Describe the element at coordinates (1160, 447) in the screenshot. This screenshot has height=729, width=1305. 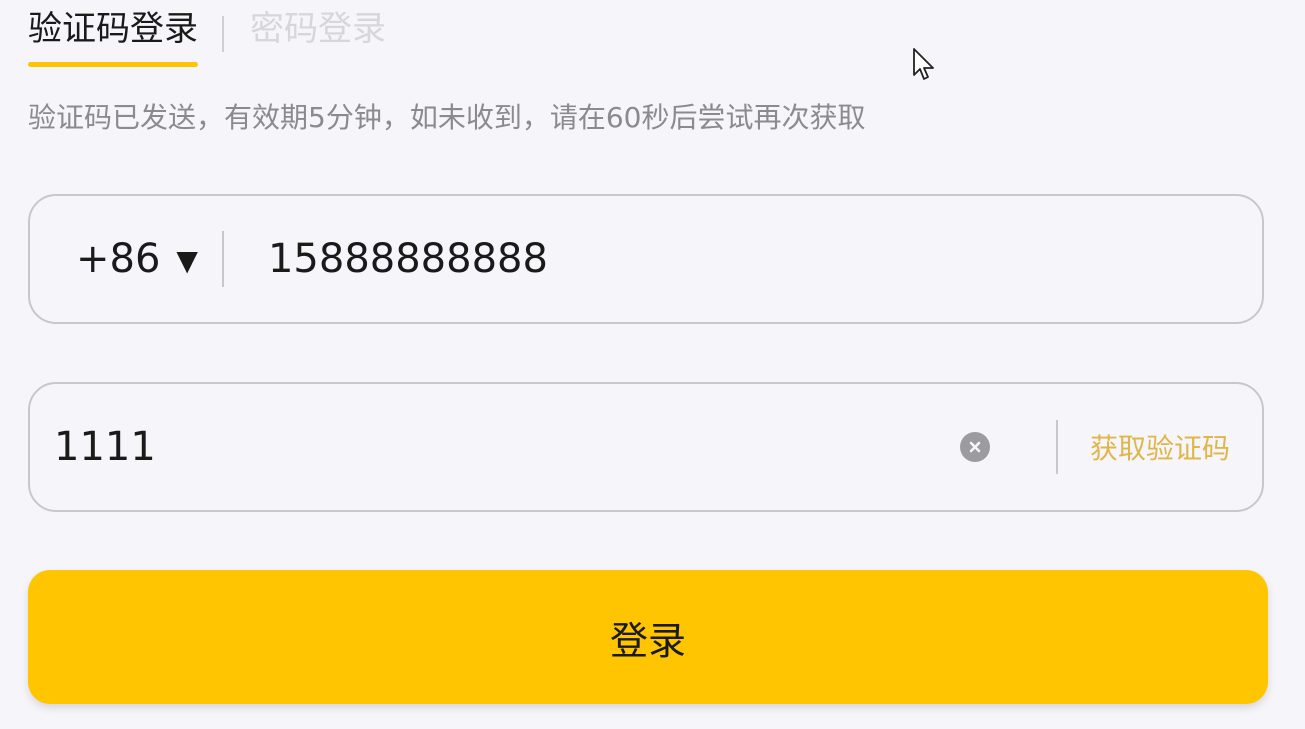
I see `get-code-button: 获取验证码` at that location.